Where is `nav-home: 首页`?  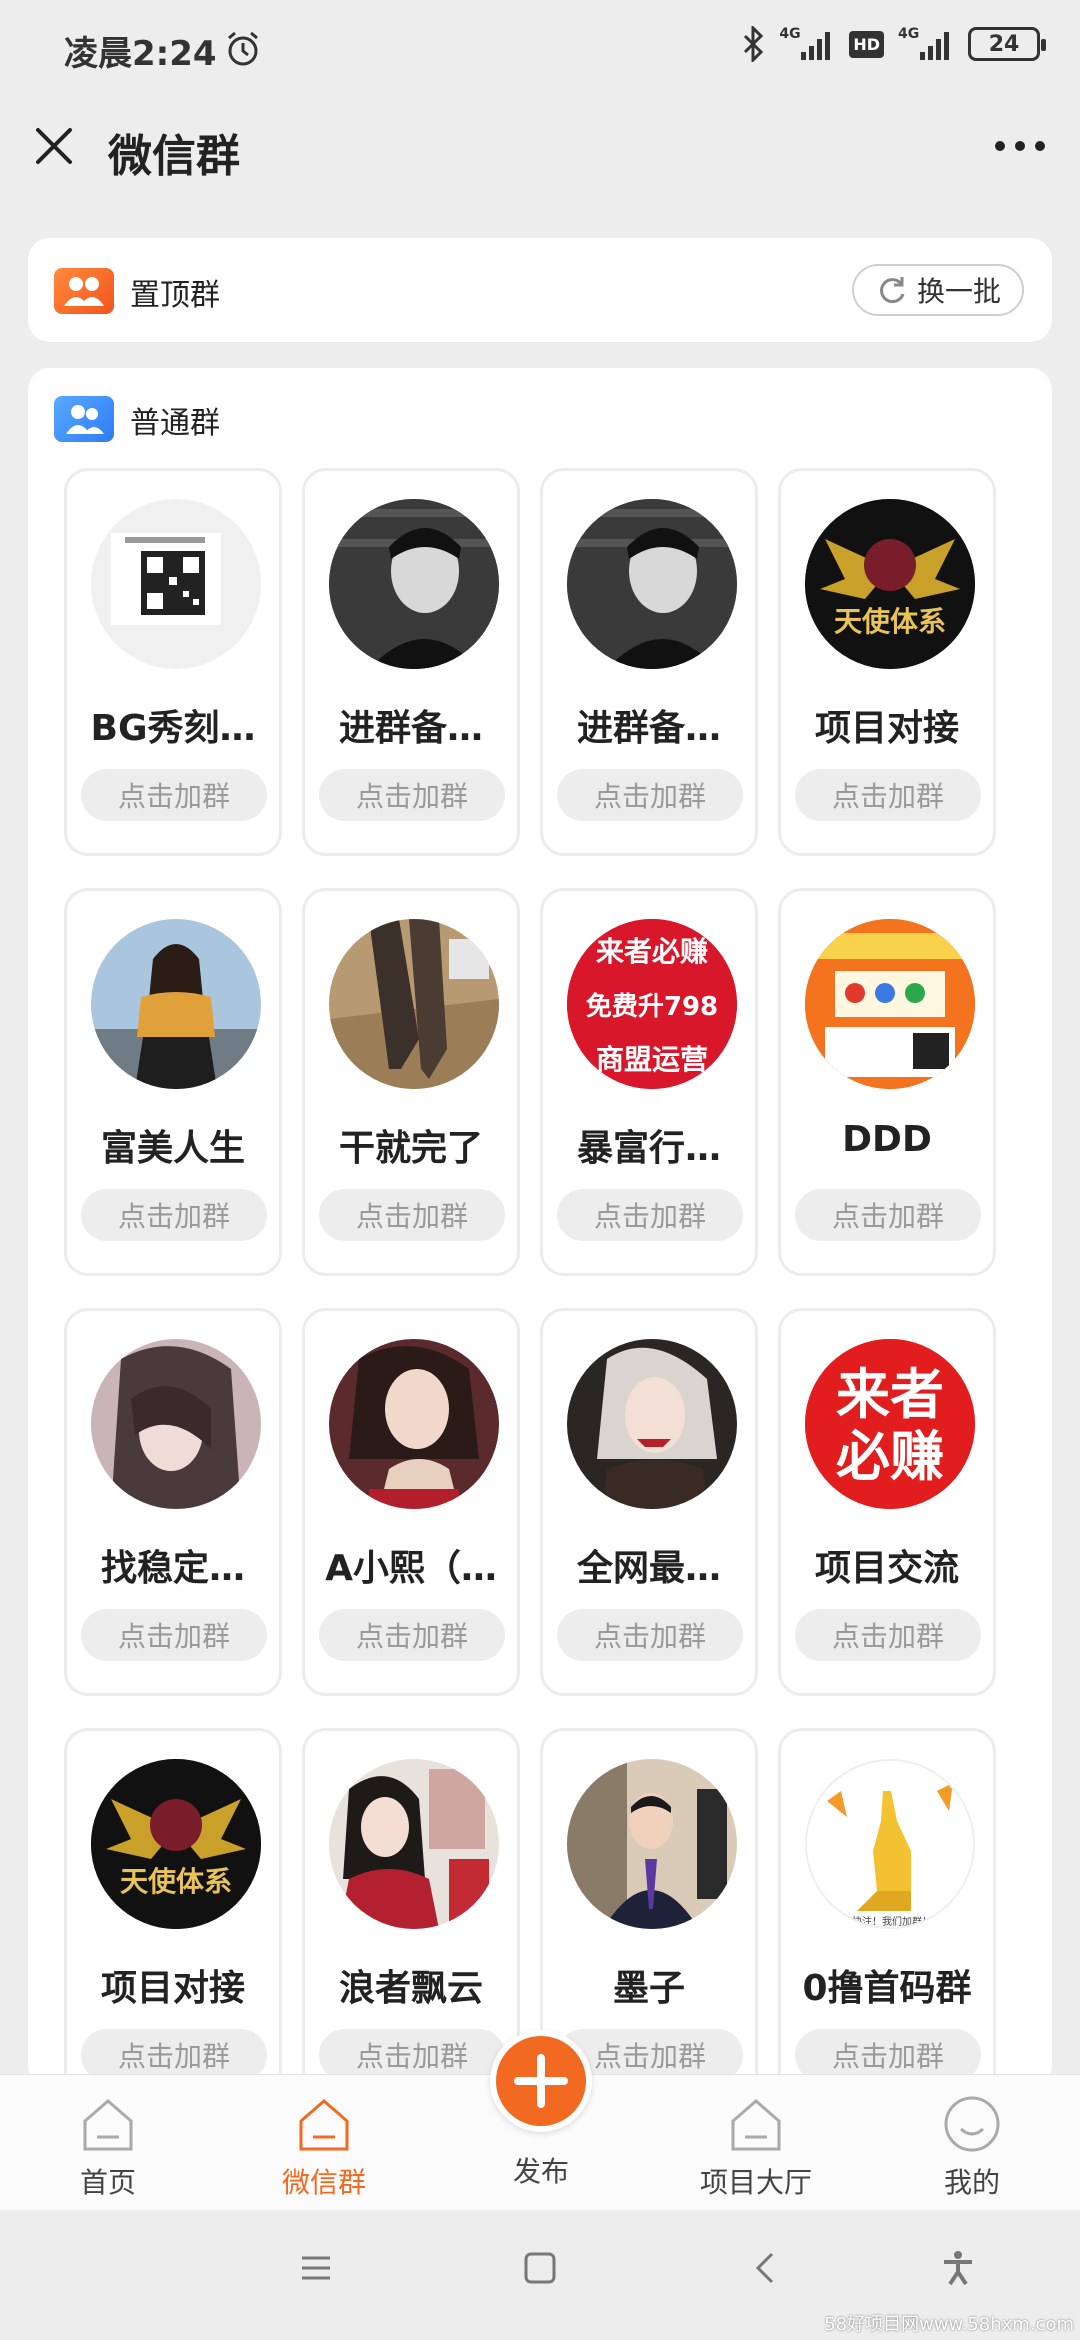 nav-home: 首页 is located at coordinates (108, 2148).